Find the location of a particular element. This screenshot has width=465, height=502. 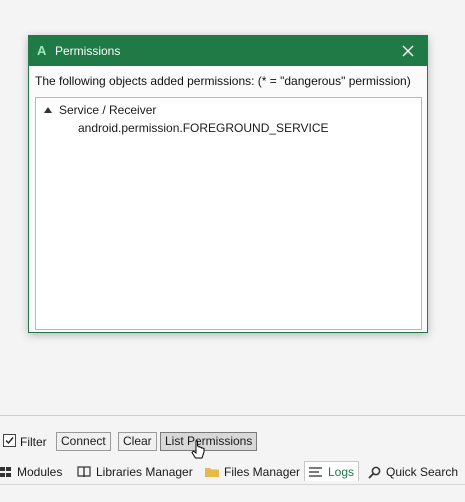

tab-label: Quick Search is located at coordinates (422, 472).